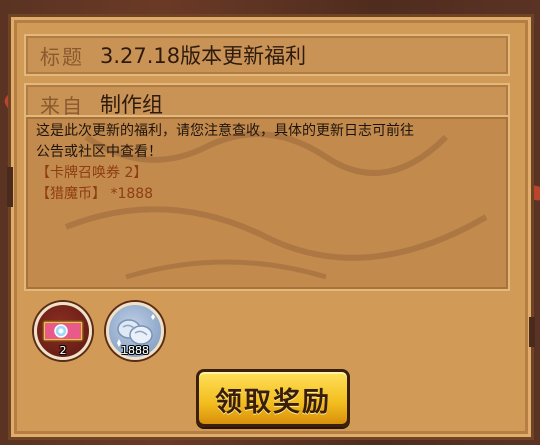 This screenshot has height=445, width=540. Describe the element at coordinates (62, 57) in the screenshot. I see `title-label: 标题` at that location.